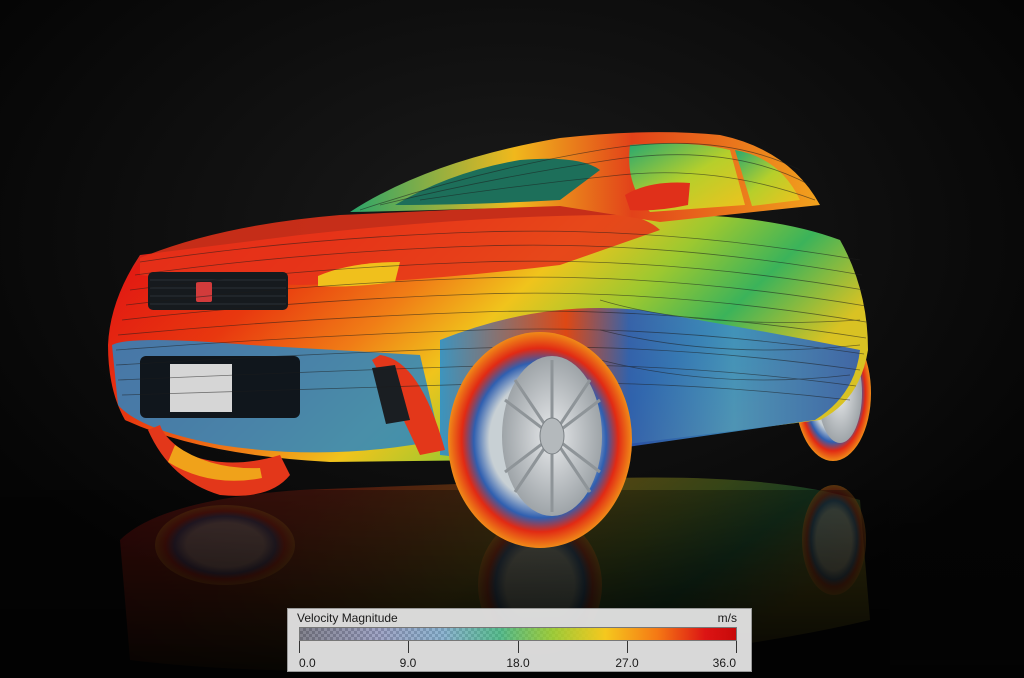  What do you see at coordinates (518, 634) in the screenshot?
I see `legend-color-bar` at bounding box center [518, 634].